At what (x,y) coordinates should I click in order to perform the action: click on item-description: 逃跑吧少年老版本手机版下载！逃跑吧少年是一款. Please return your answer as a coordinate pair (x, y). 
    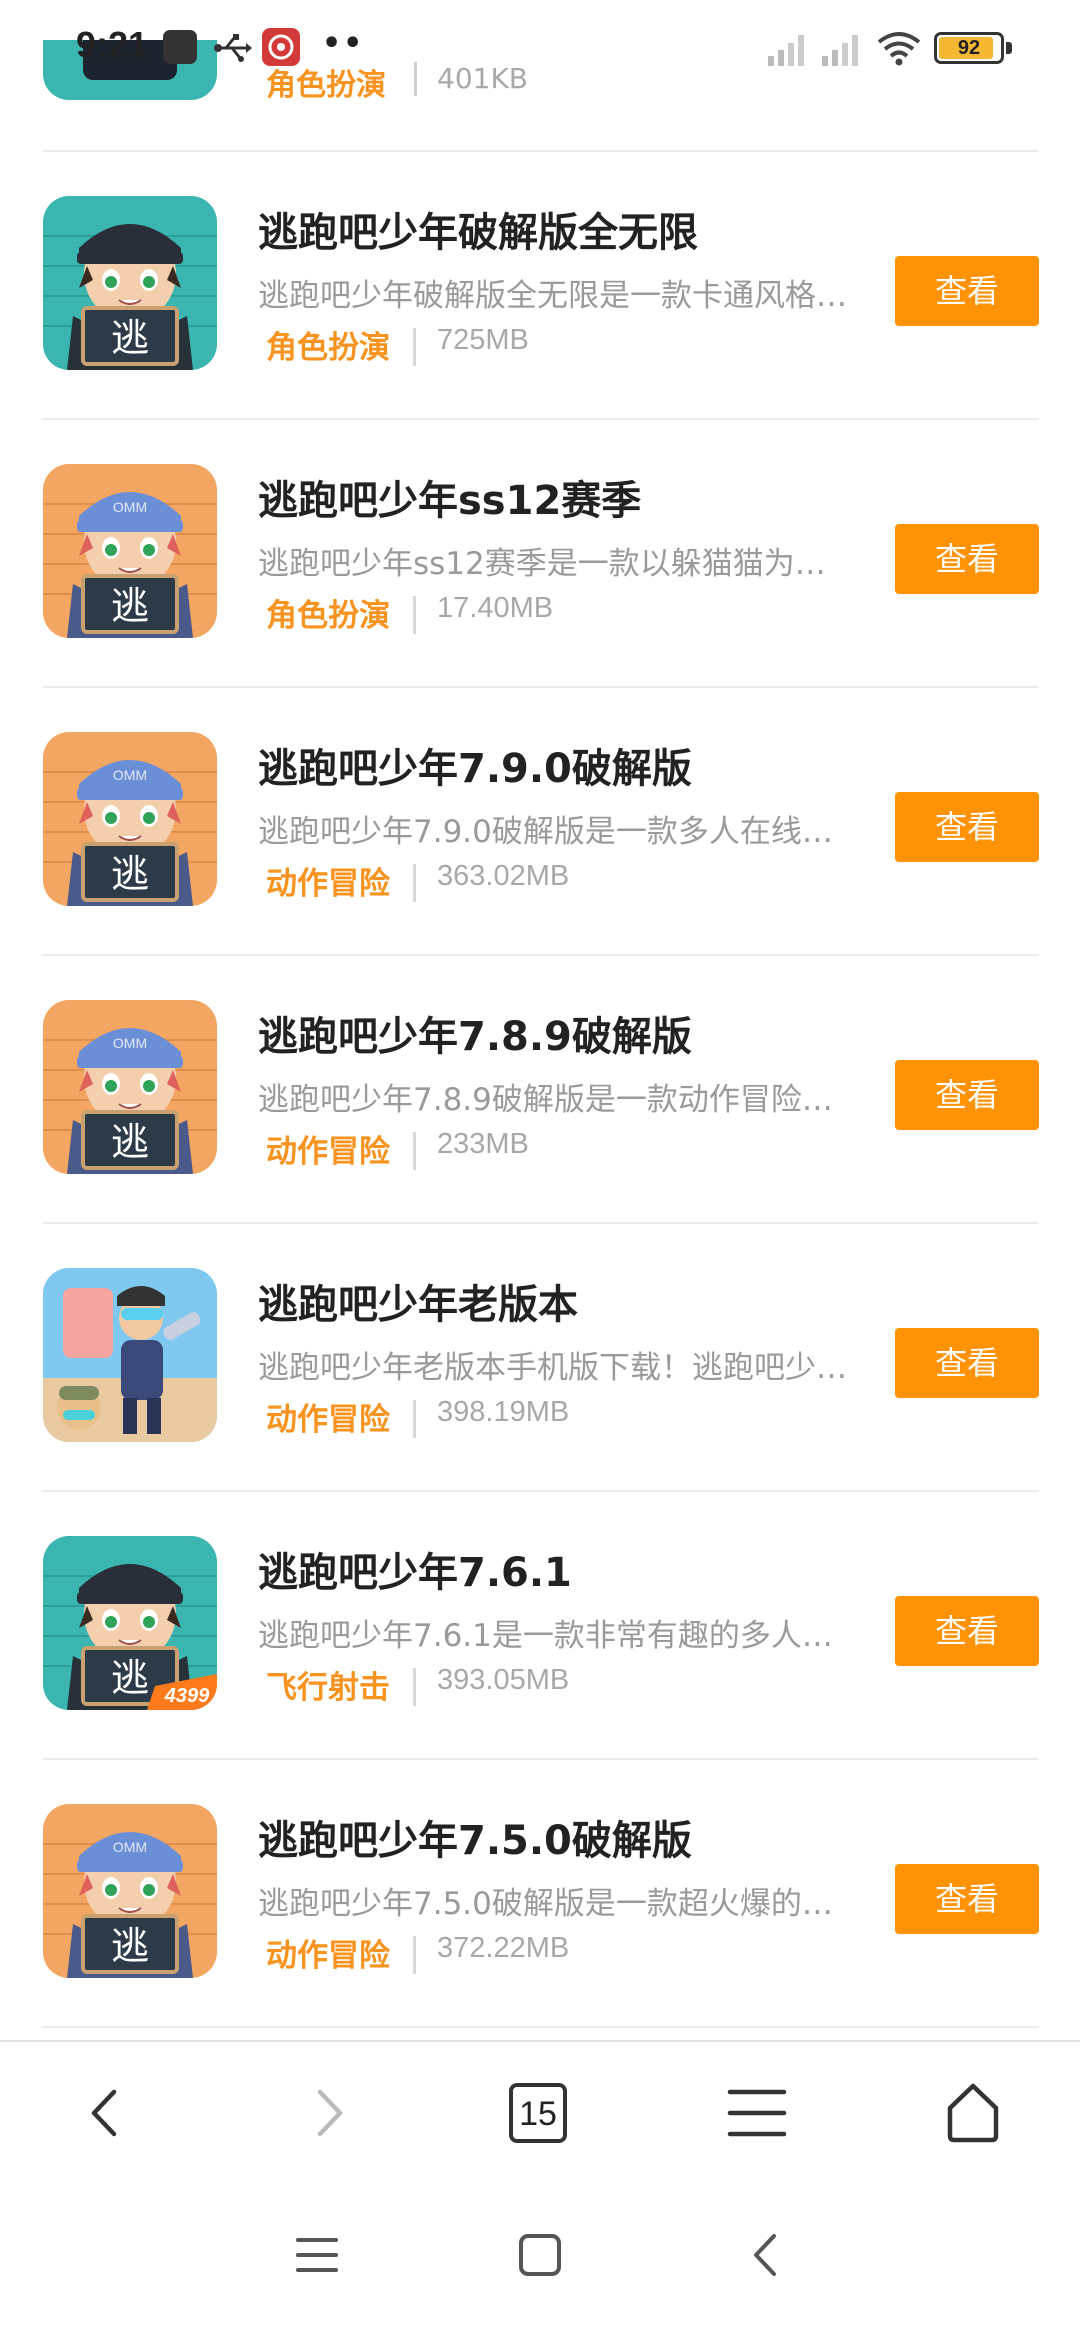
    Looking at the image, I should click on (553, 1368).